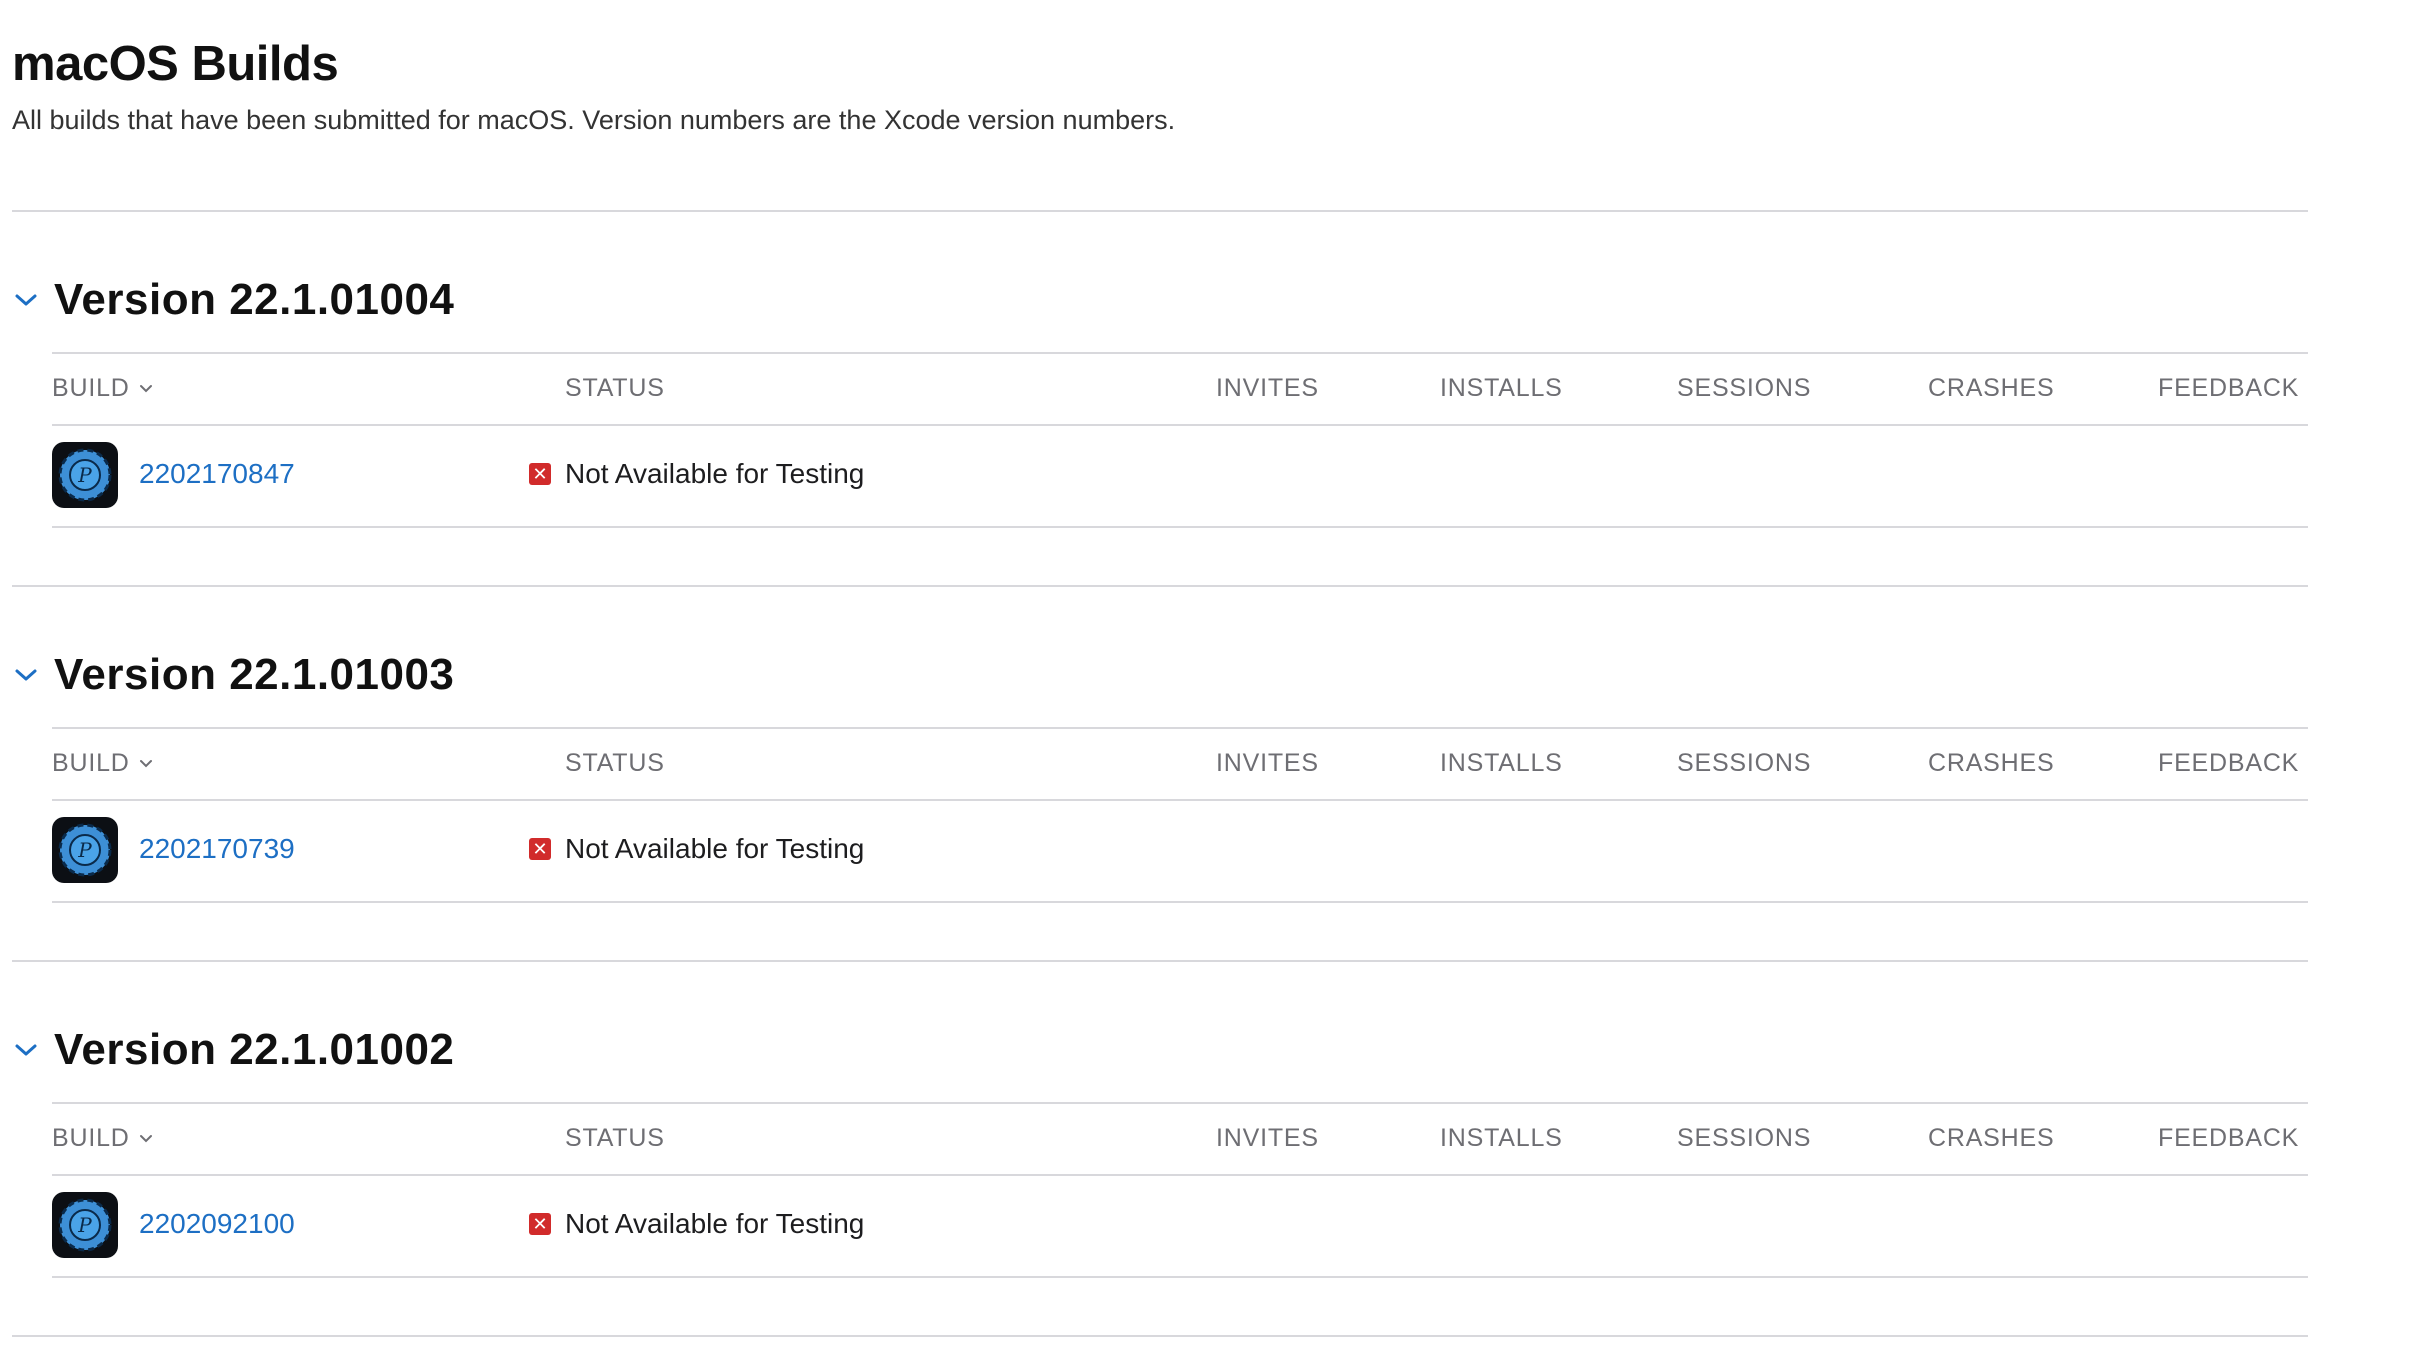  What do you see at coordinates (175, 64) in the screenshot?
I see `page-title: macOS Builds` at bounding box center [175, 64].